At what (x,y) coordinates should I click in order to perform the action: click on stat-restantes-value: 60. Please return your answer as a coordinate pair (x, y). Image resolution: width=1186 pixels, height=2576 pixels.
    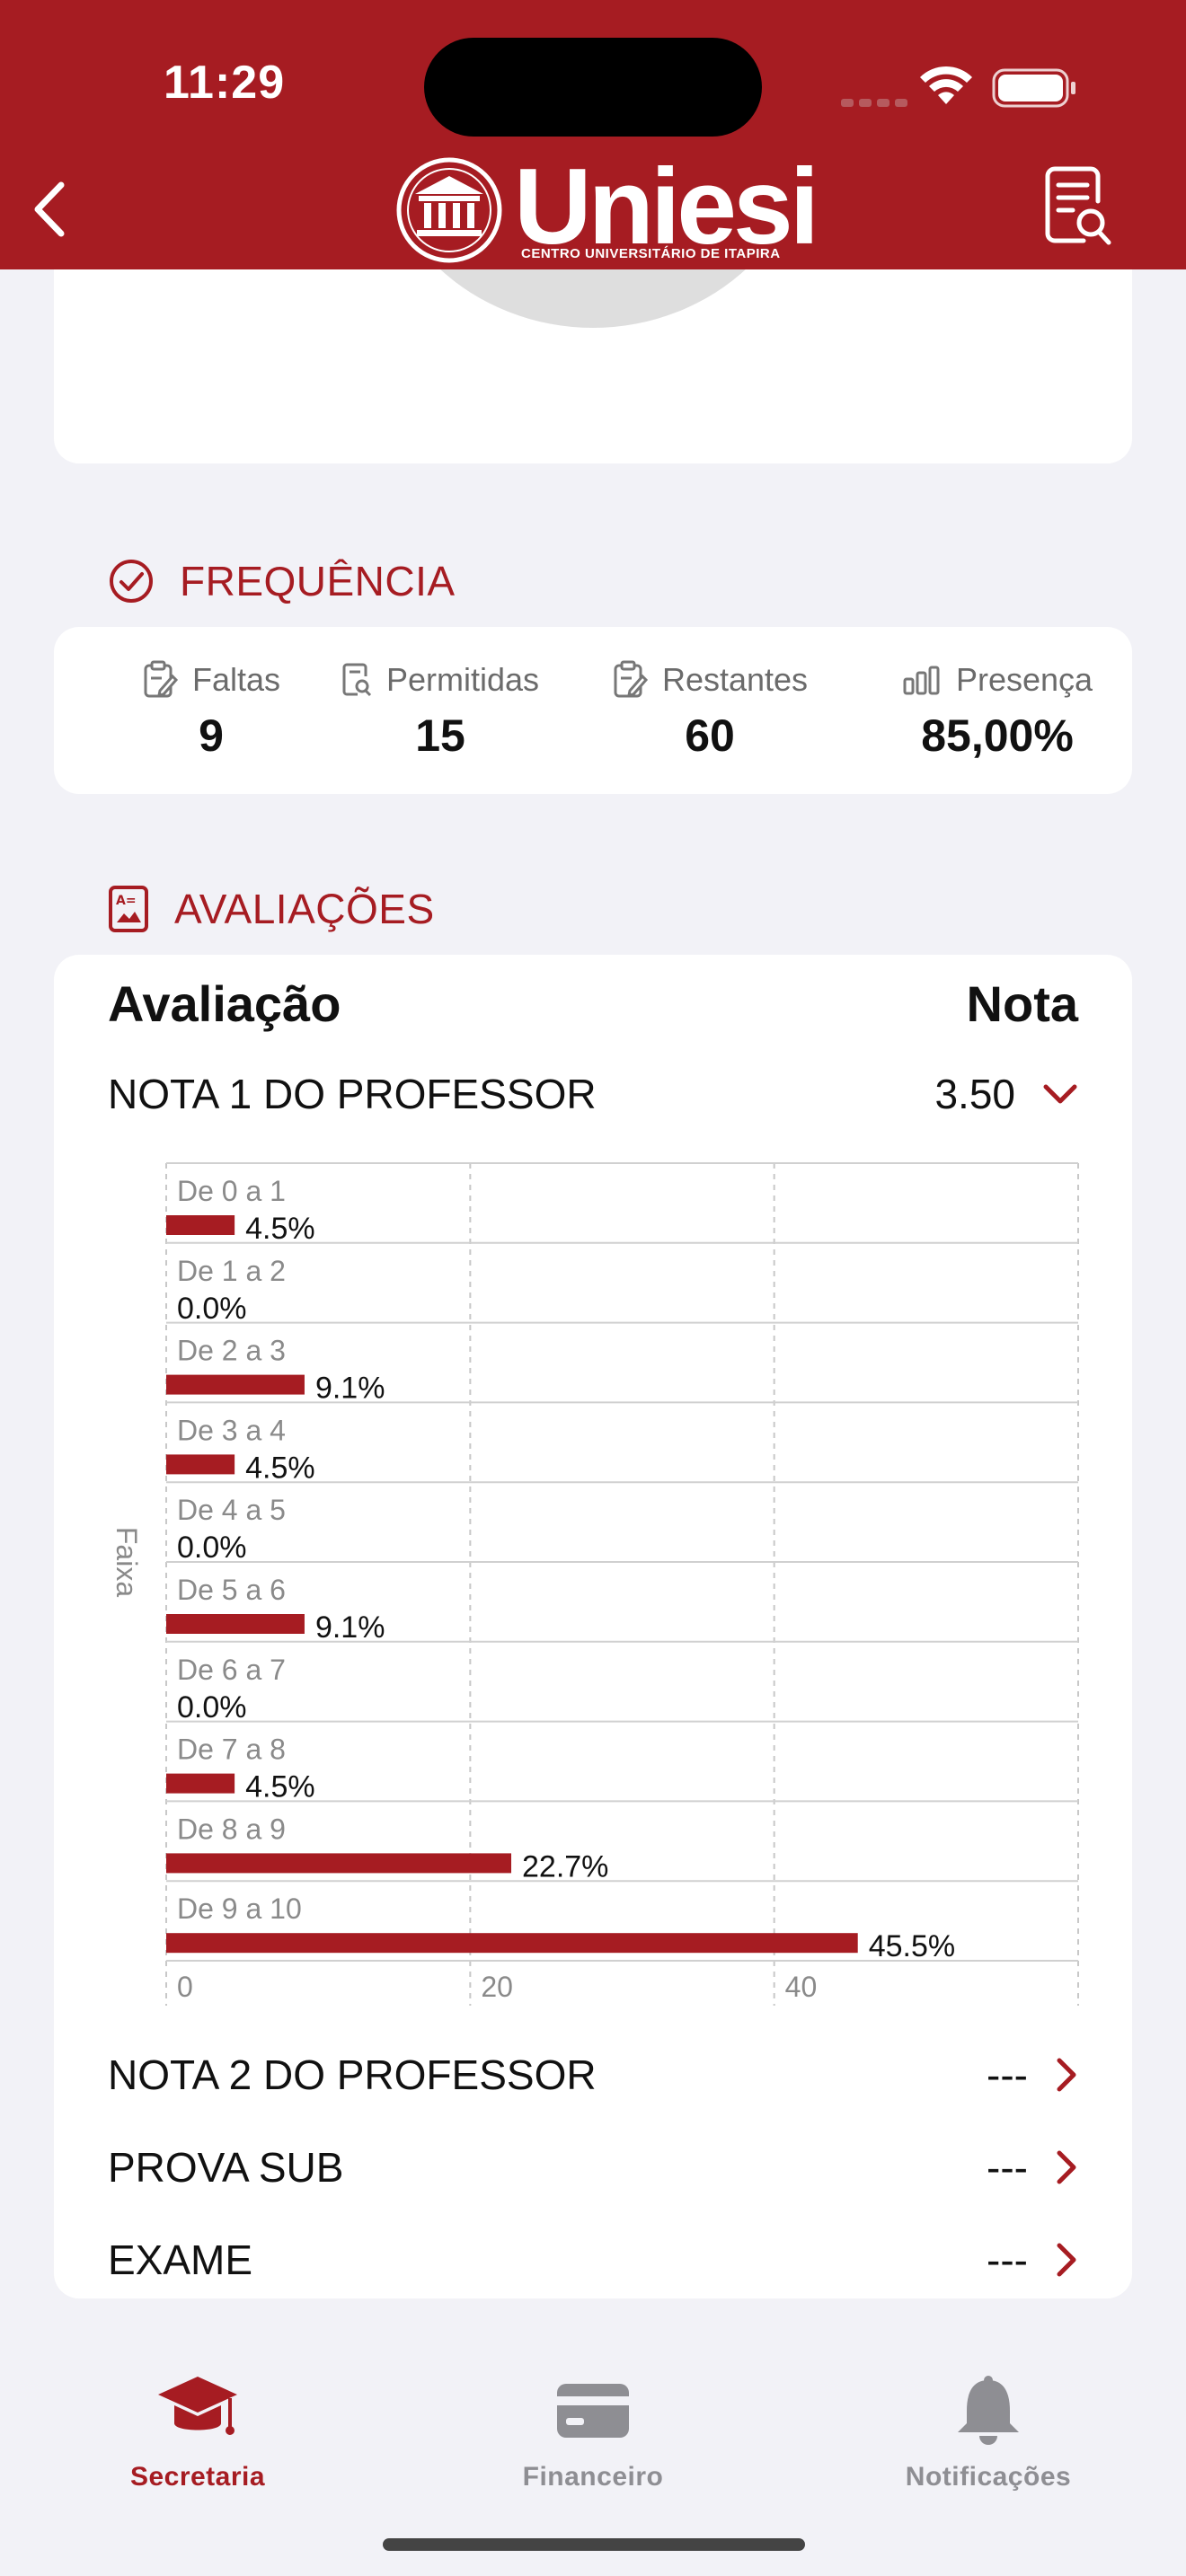
    Looking at the image, I should click on (710, 735).